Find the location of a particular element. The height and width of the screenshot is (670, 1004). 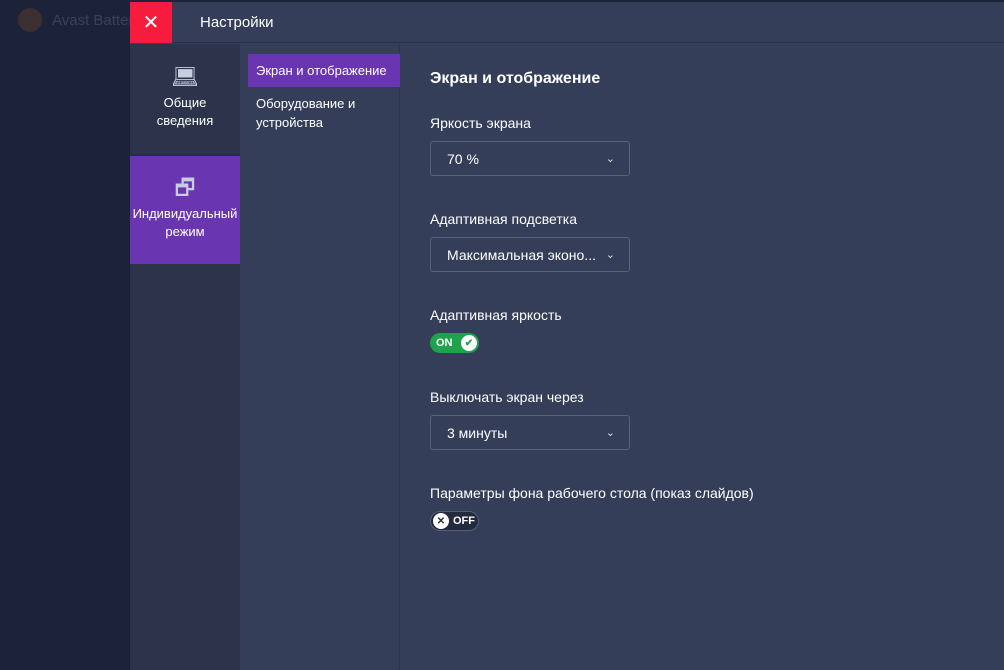

background-app-title: Avast Batter is located at coordinates (75, 20).